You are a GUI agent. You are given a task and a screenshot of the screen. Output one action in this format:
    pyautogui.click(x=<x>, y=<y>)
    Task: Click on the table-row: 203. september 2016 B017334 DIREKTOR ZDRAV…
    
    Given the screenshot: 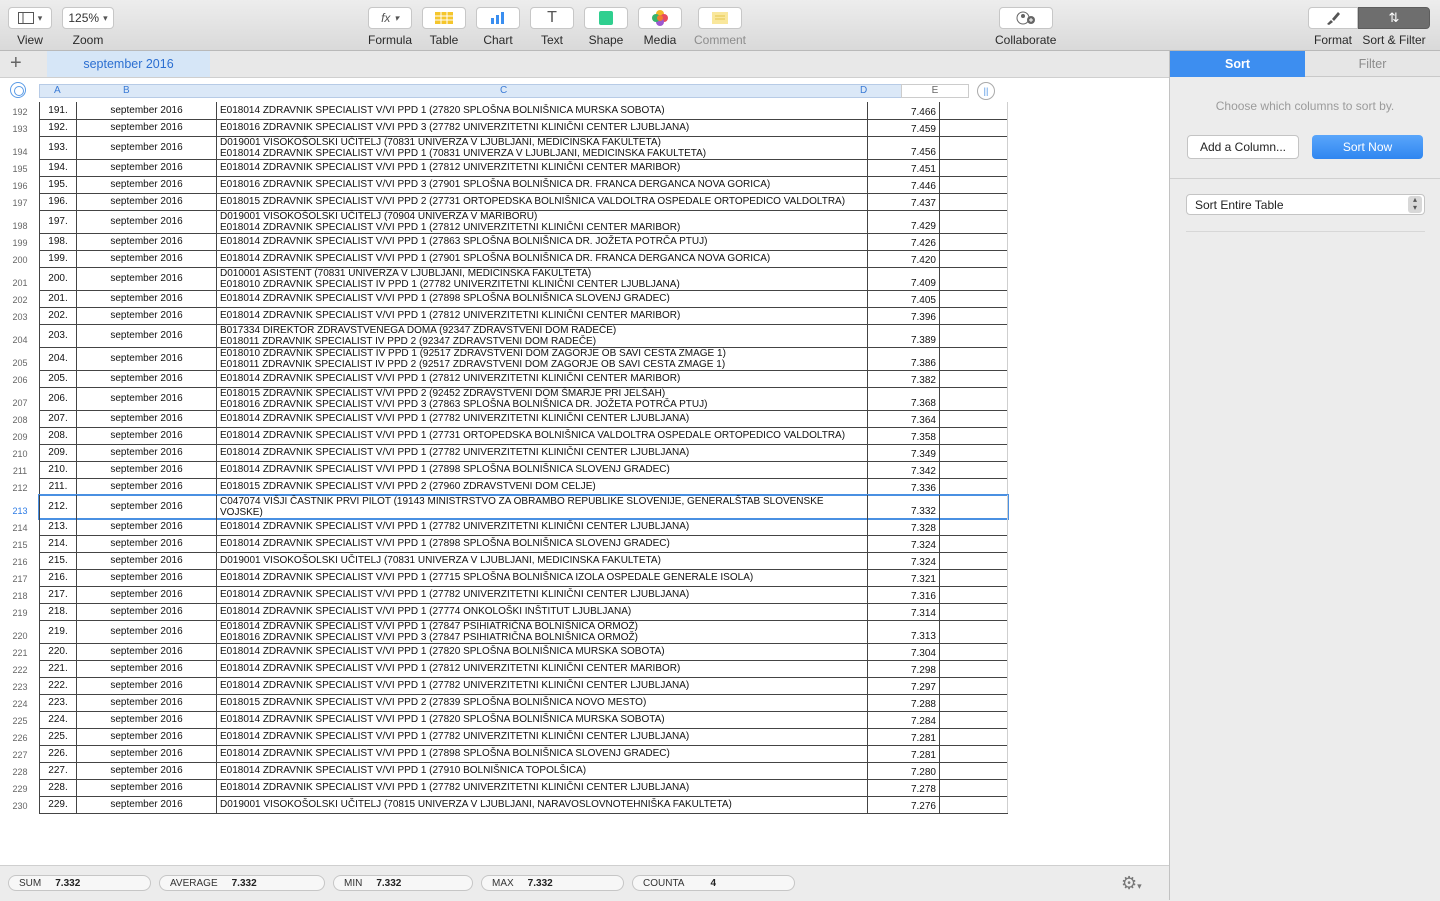 What is the action you would take?
    pyautogui.click(x=523, y=336)
    